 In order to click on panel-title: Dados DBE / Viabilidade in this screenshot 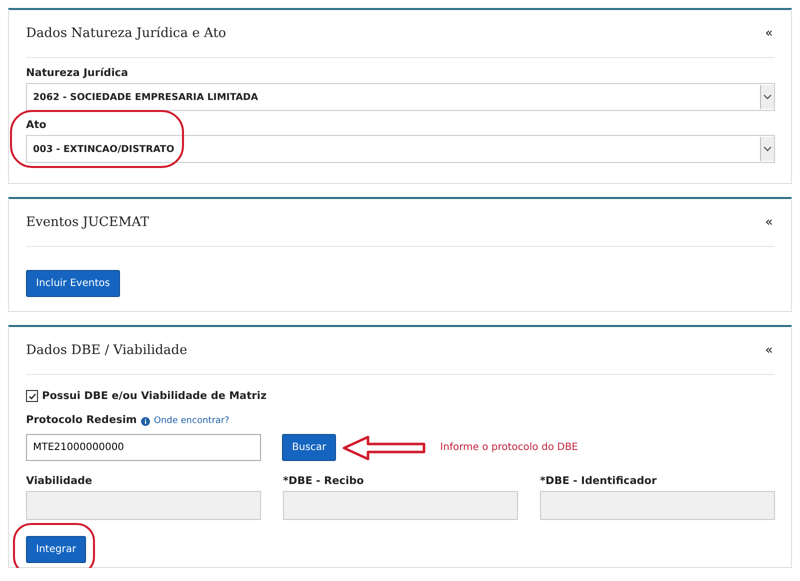, I will do `click(107, 350)`.